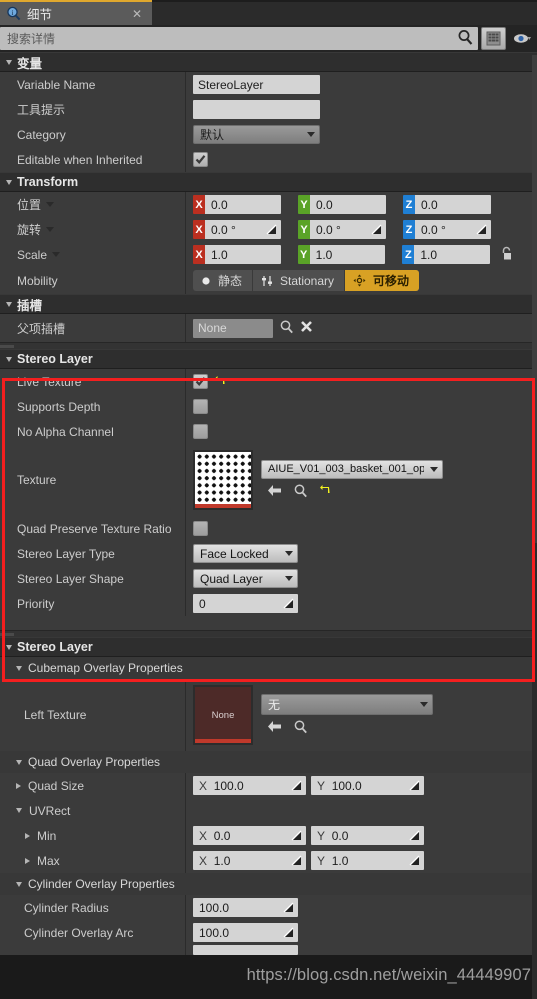 This screenshot has width=537, height=999. Describe the element at coordinates (268, 345) in the screenshot. I see `section-splitter` at that location.